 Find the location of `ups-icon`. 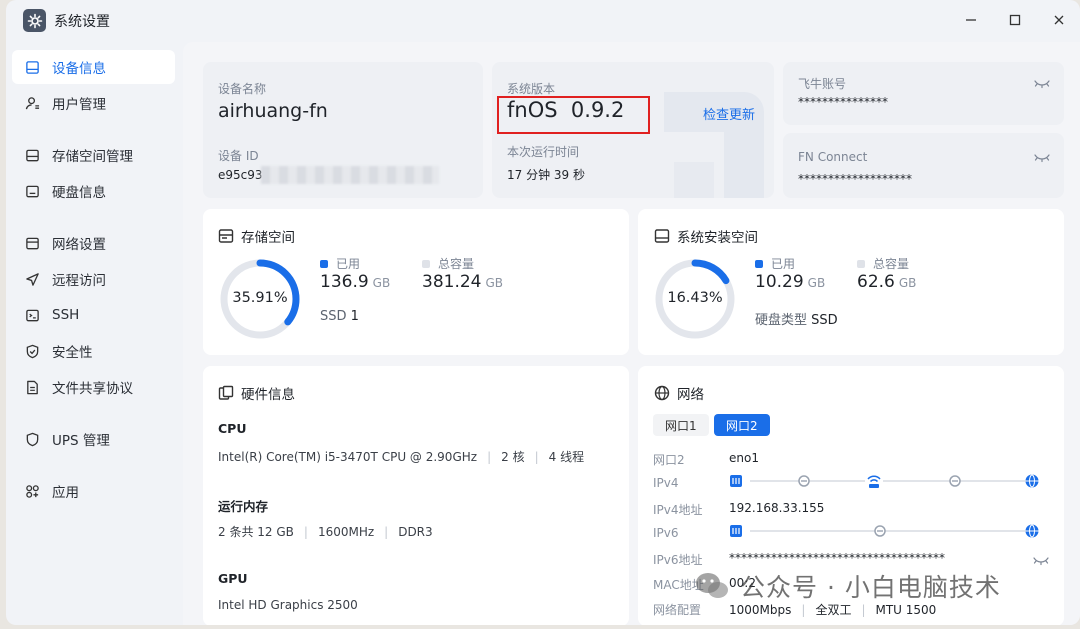

ups-icon is located at coordinates (32, 439).